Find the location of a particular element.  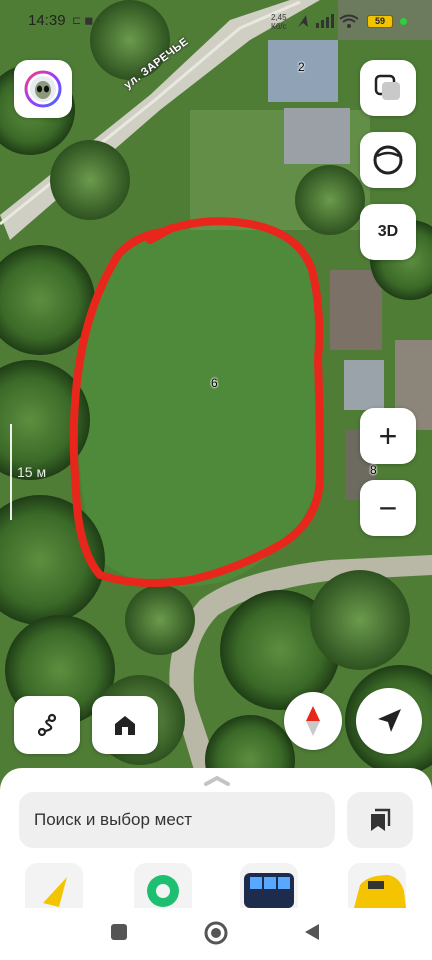

bookmarks-button is located at coordinates (380, 820).